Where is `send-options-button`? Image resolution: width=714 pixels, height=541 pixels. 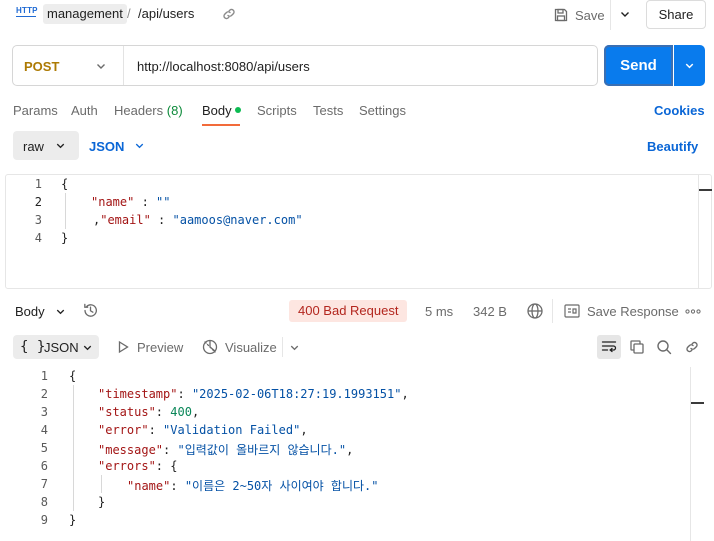 send-options-button is located at coordinates (689, 65).